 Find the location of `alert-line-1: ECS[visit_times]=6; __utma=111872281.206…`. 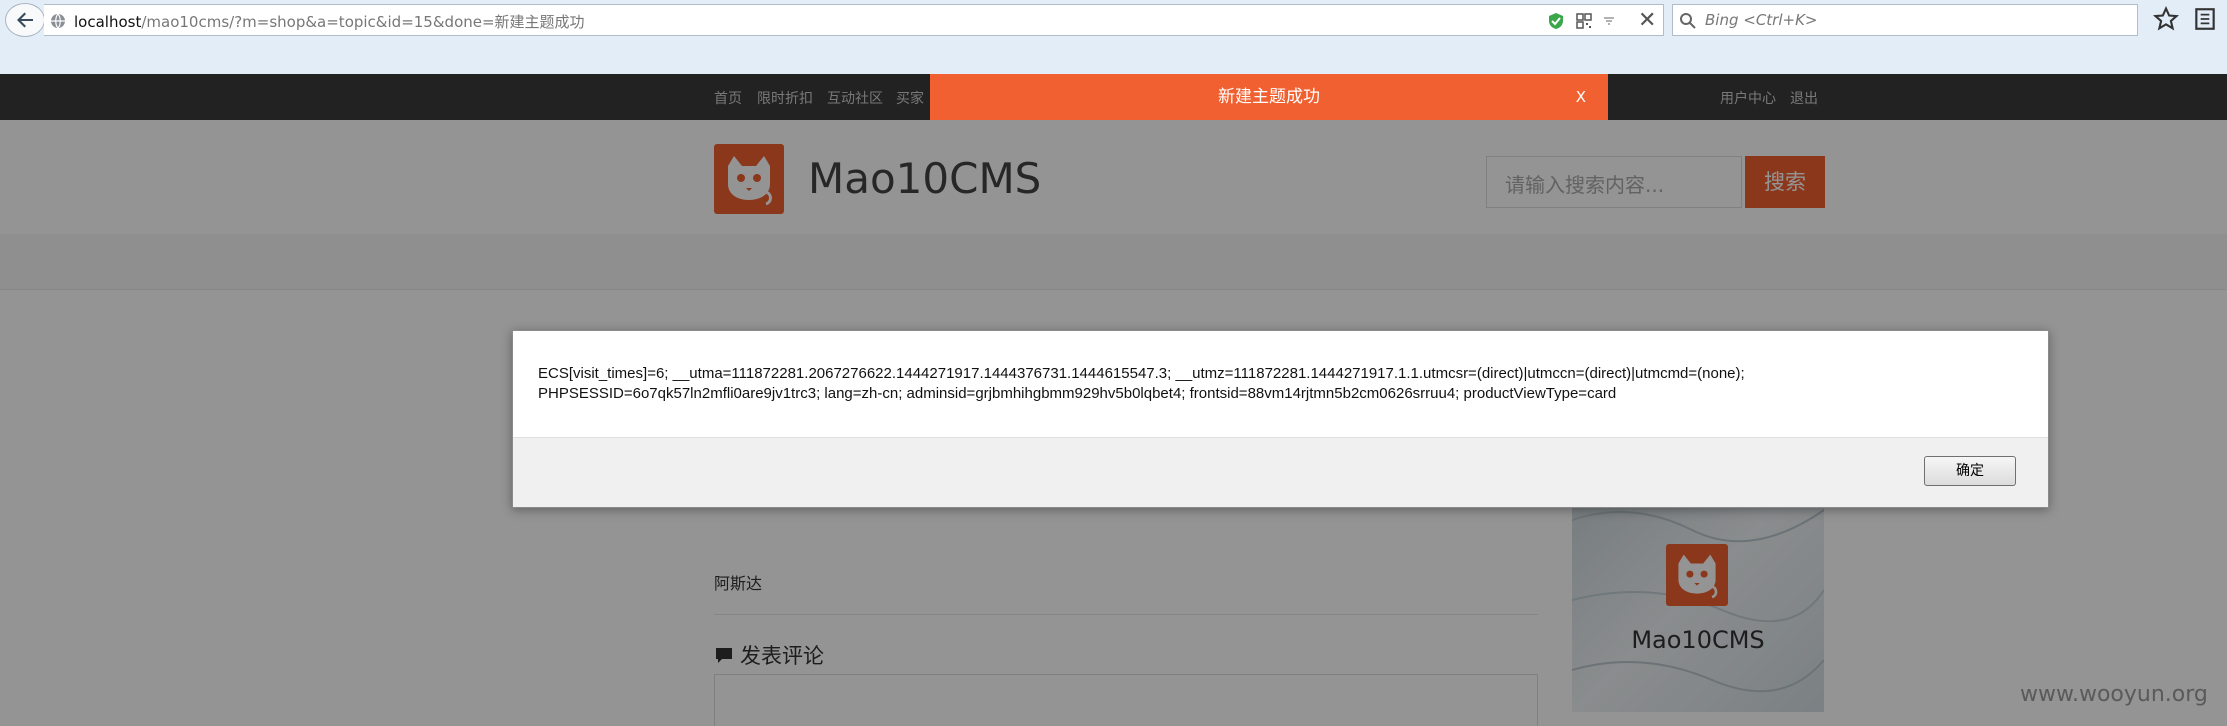

alert-line-1: ECS[visit_times]=6; __utma=111872281.206… is located at coordinates (1141, 373).